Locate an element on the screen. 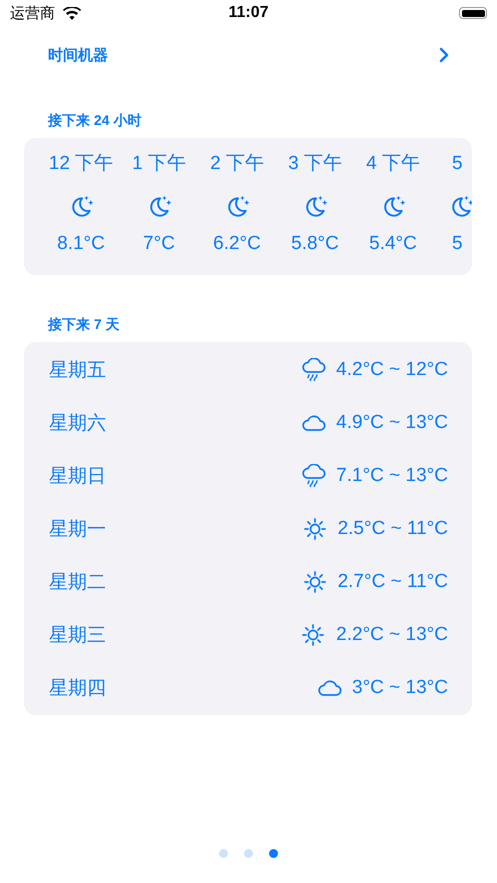 This screenshot has height=883, width=497. time-machine-link: 时间机器 is located at coordinates (248, 55).